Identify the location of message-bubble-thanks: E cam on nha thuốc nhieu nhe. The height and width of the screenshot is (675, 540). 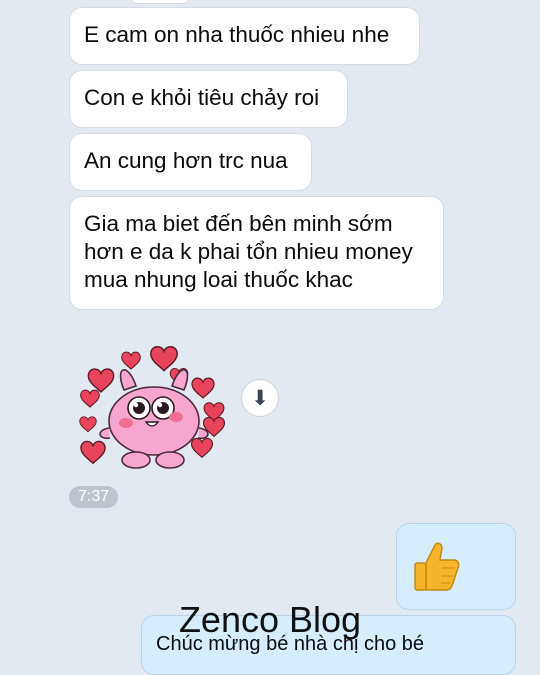
(244, 36).